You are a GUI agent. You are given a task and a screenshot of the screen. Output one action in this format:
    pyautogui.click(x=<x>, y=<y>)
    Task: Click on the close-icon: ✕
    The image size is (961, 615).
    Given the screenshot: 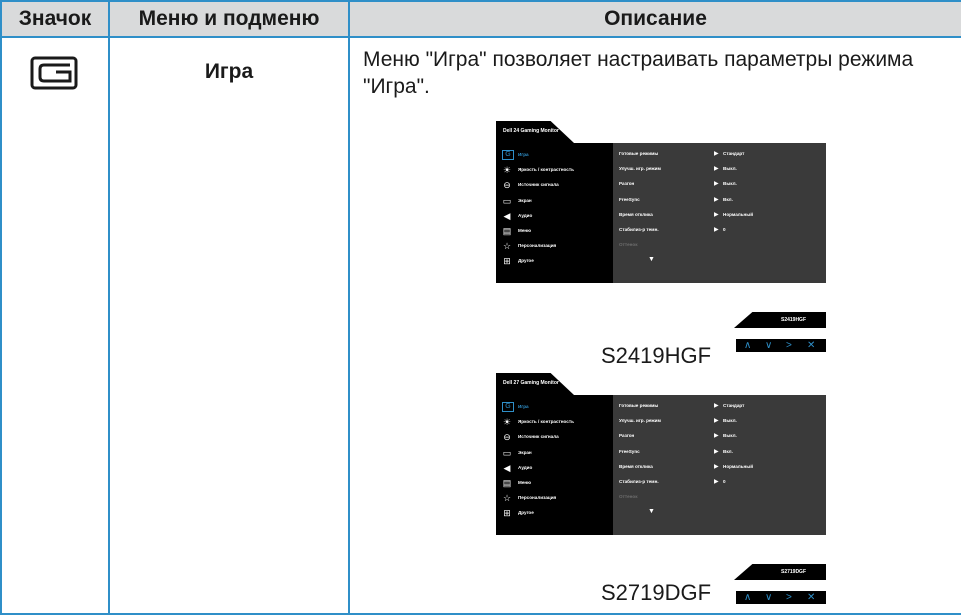 What is the action you would take?
    pyautogui.click(x=811, y=597)
    